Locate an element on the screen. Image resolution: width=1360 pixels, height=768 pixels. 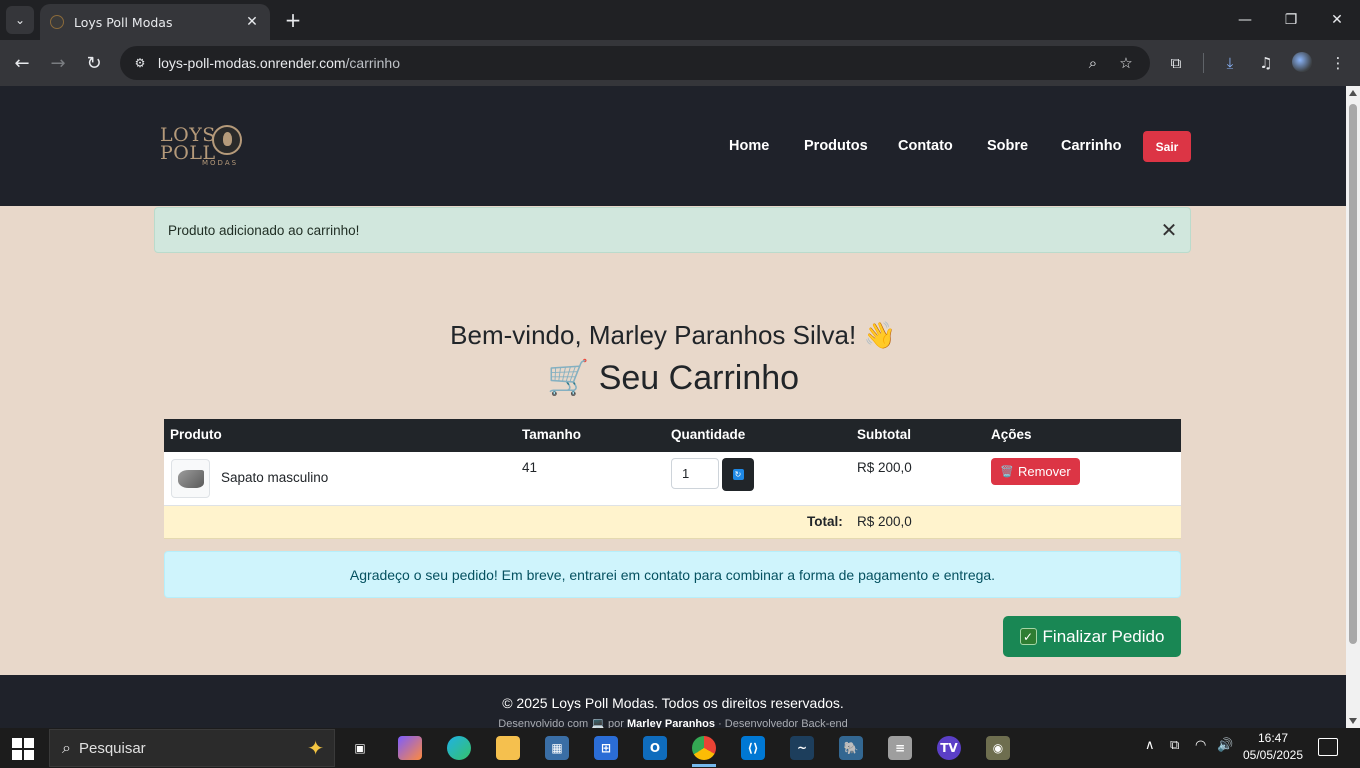
back-arrow-icon: ← is located at coordinates (22, 63).